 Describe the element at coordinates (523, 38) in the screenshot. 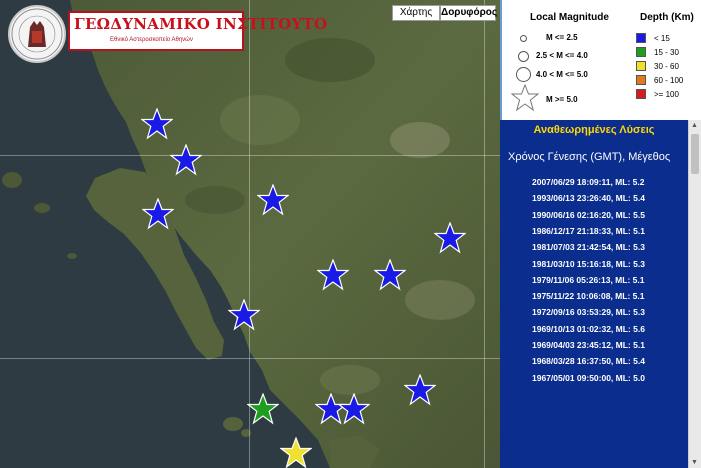

I see `magnitude-symbol-small` at that location.